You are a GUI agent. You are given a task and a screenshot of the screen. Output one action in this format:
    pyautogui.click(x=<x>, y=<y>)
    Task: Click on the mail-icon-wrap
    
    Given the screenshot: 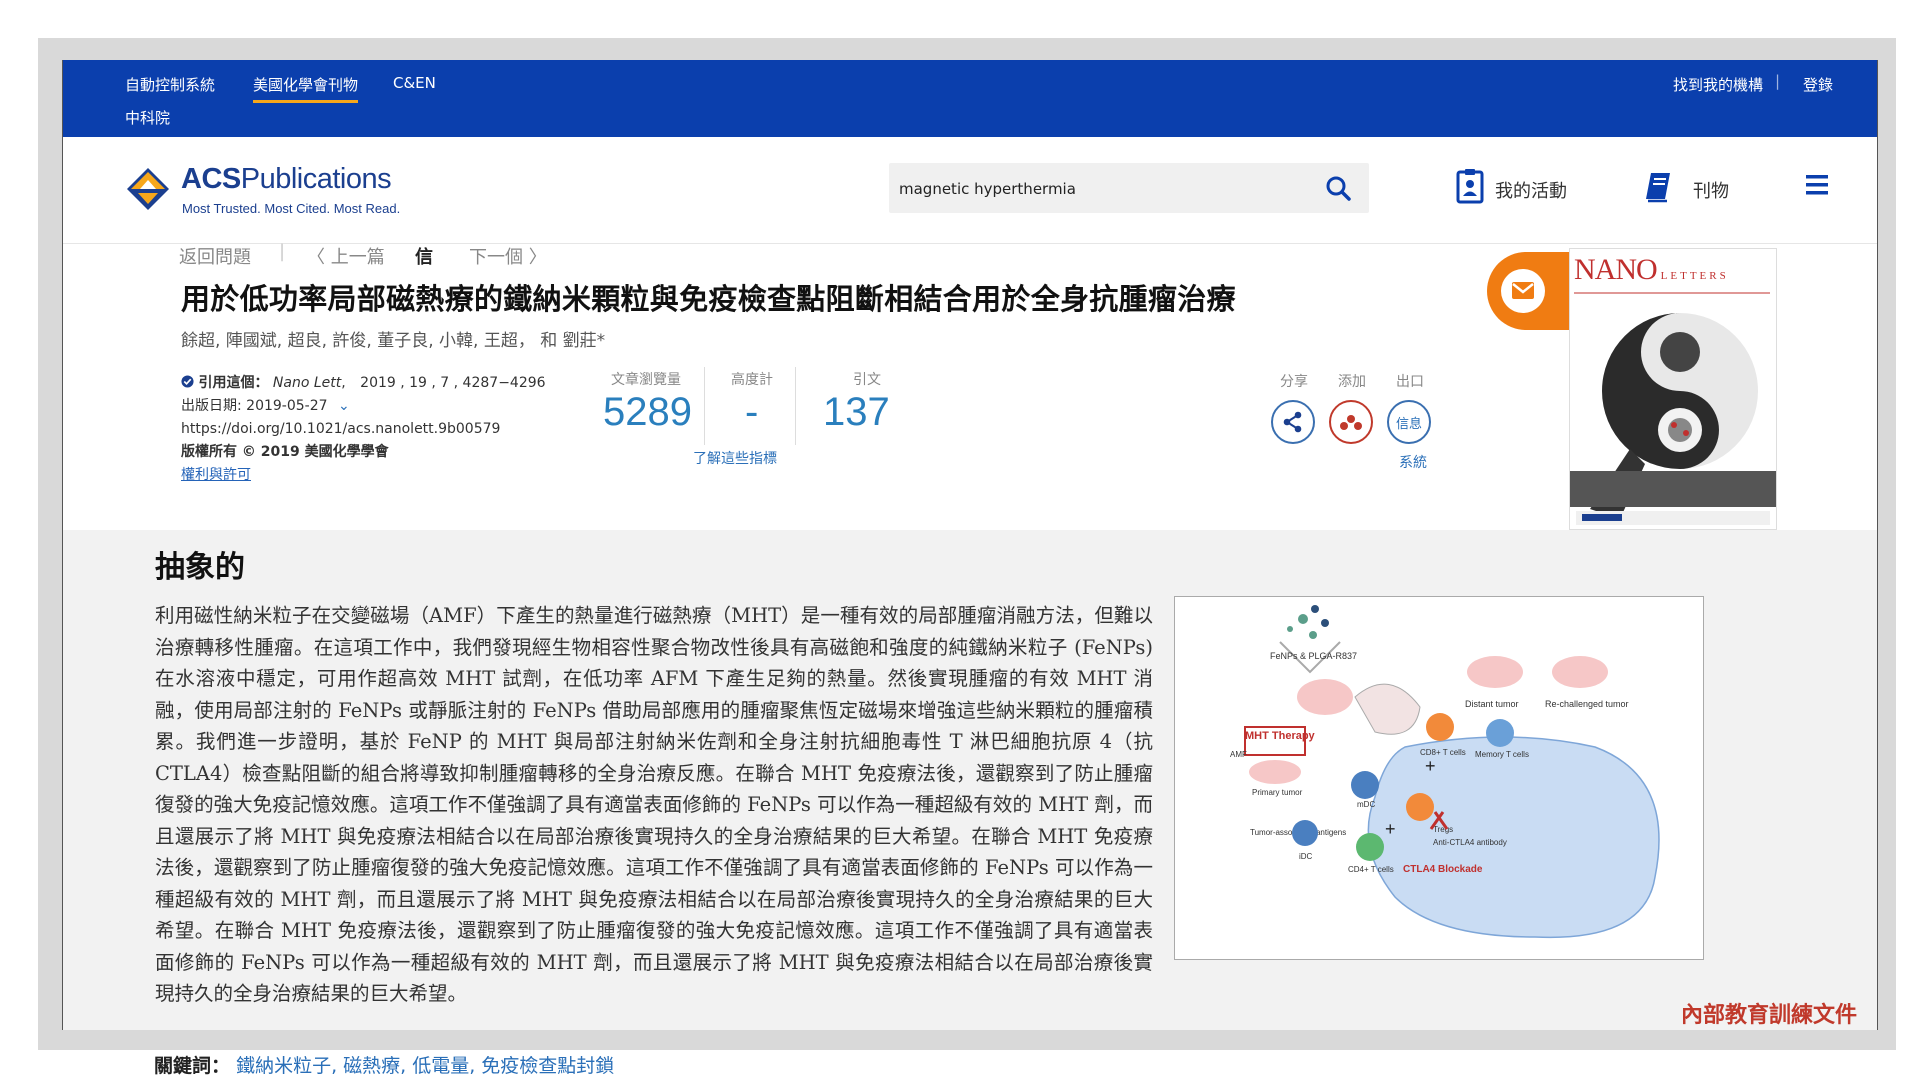 What is the action you would take?
    pyautogui.click(x=1523, y=291)
    